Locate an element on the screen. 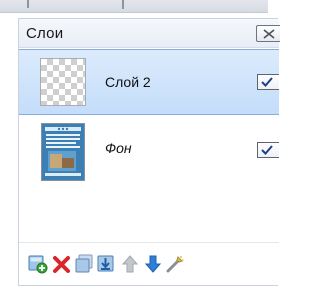 The image size is (320, 295). delete-icon is located at coordinates (61, 264).